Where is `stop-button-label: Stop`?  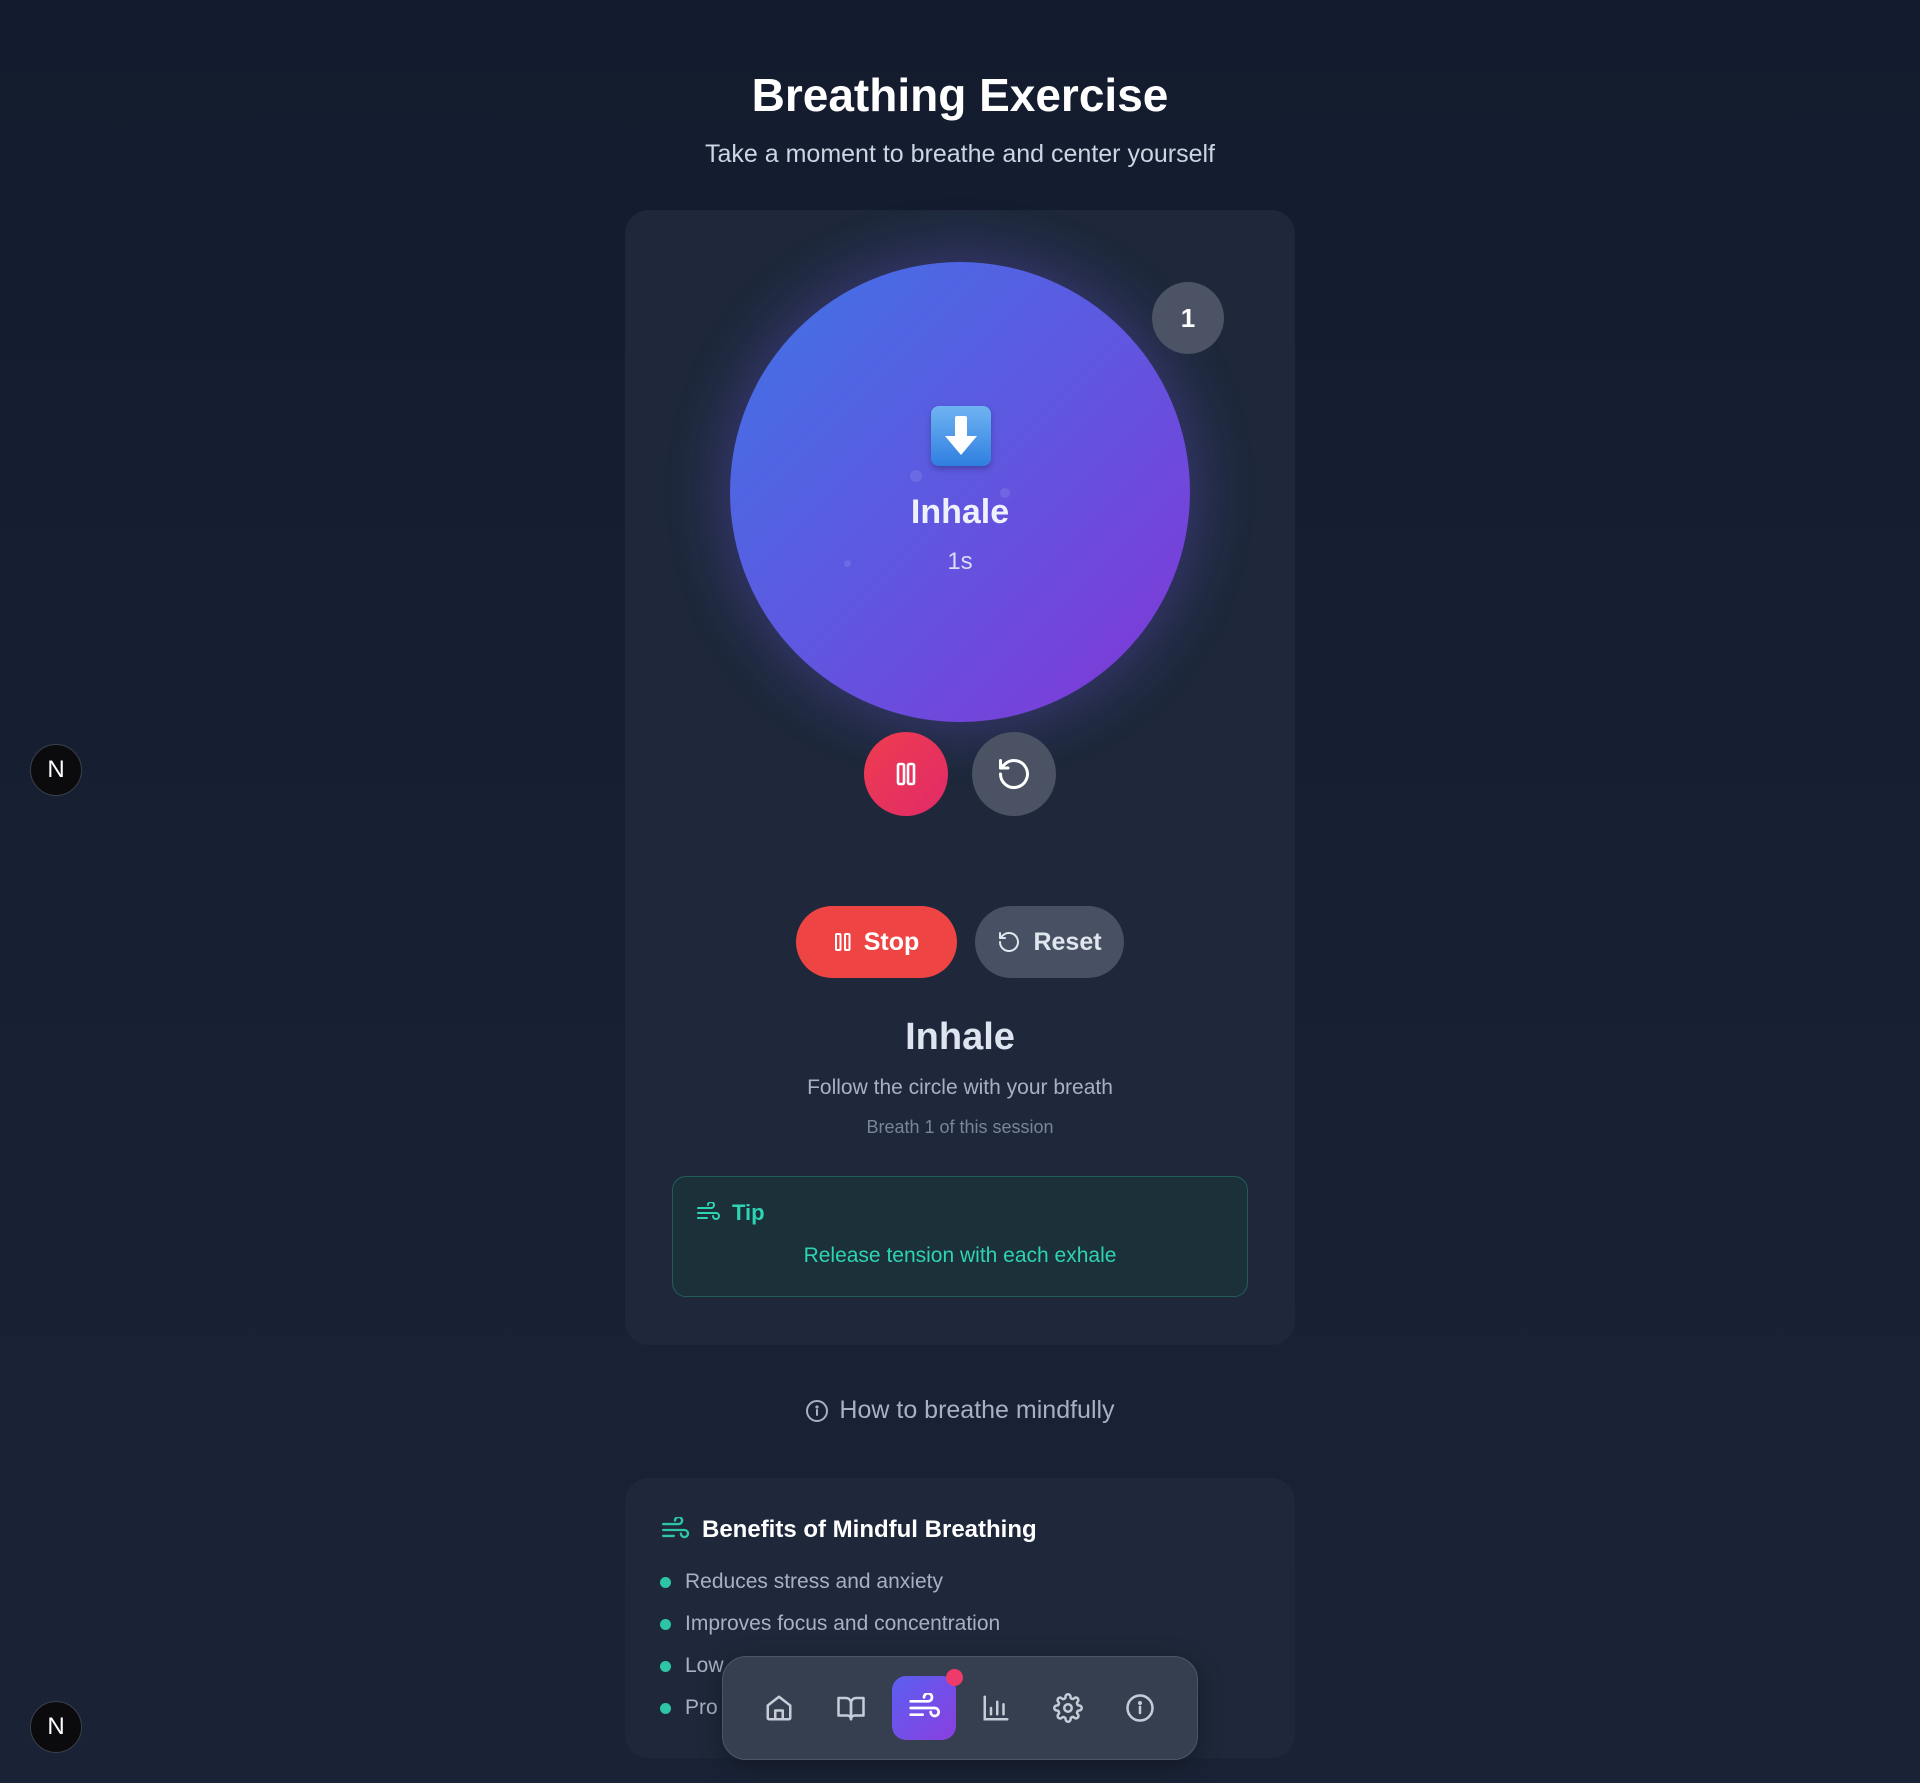
stop-button-label: Stop is located at coordinates (891, 941).